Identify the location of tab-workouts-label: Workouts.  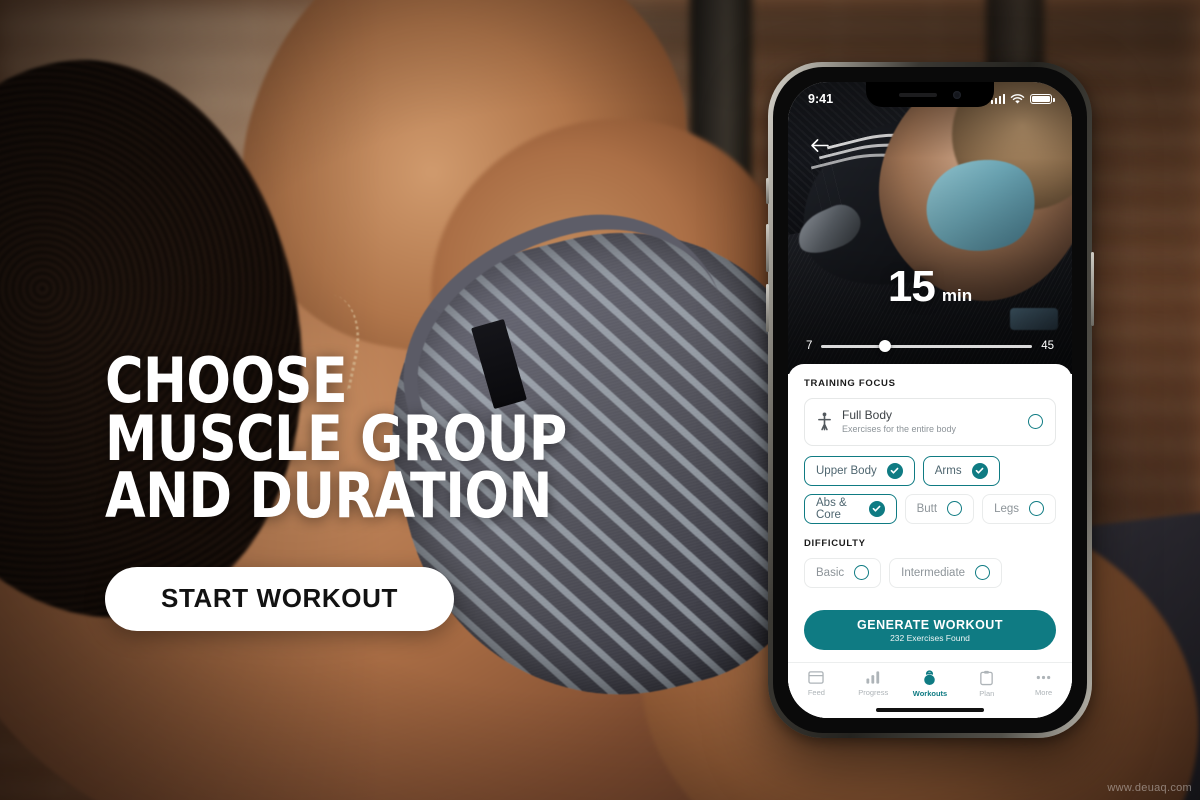
(930, 693).